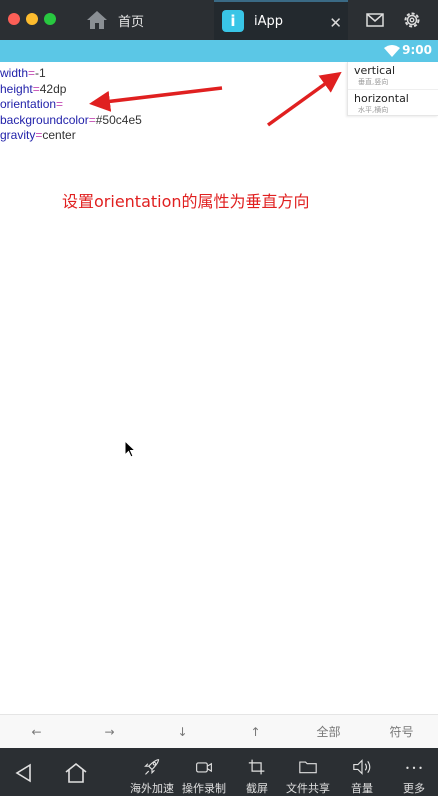 The image size is (438, 796). What do you see at coordinates (269, 21) in the screenshot?
I see `tab-iapp-label: iApp` at bounding box center [269, 21].